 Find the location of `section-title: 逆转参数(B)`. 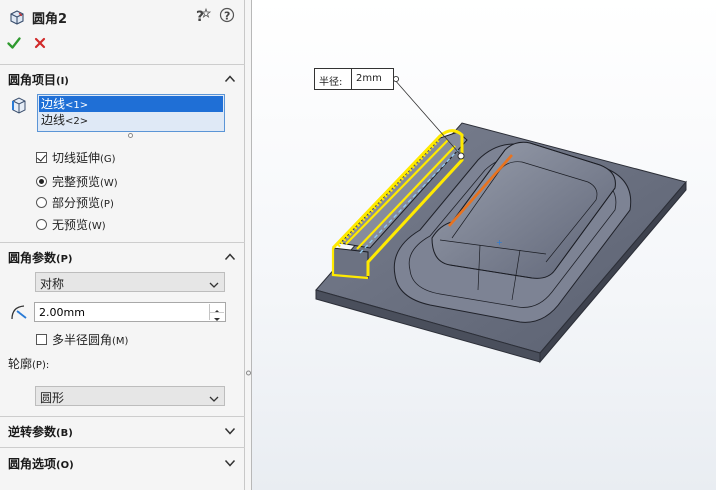

section-title: 逆转参数(B) is located at coordinates (40, 432).